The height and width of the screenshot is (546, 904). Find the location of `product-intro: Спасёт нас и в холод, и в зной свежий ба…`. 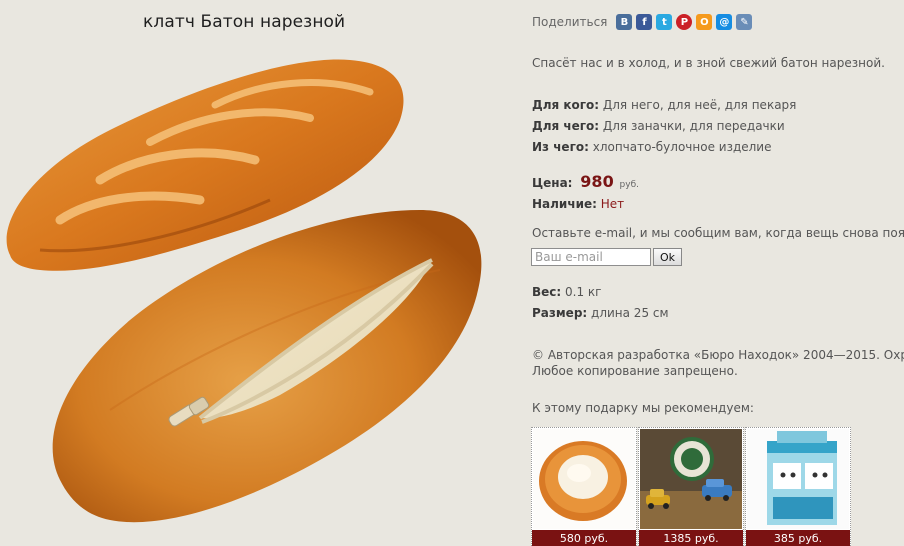

product-intro: Спасёт нас и в холод, и в зной свежий ба… is located at coordinates (708, 63).